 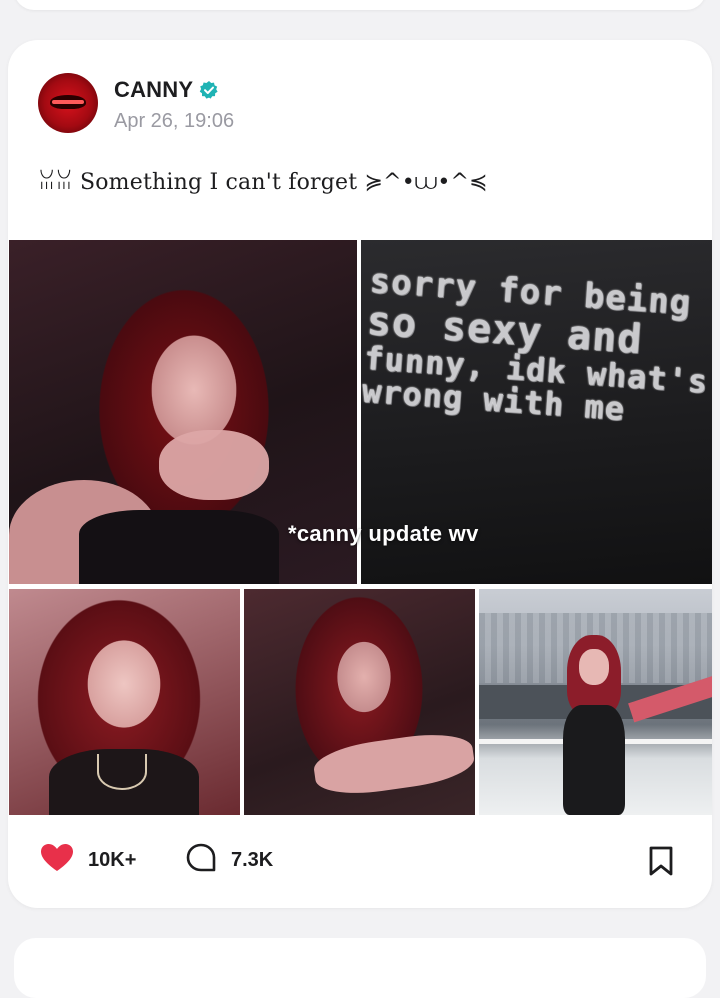 I want to click on post-caption: ꈍꈍ Something I can't forget ≽^•⩊•^≼, so click(x=263, y=182).